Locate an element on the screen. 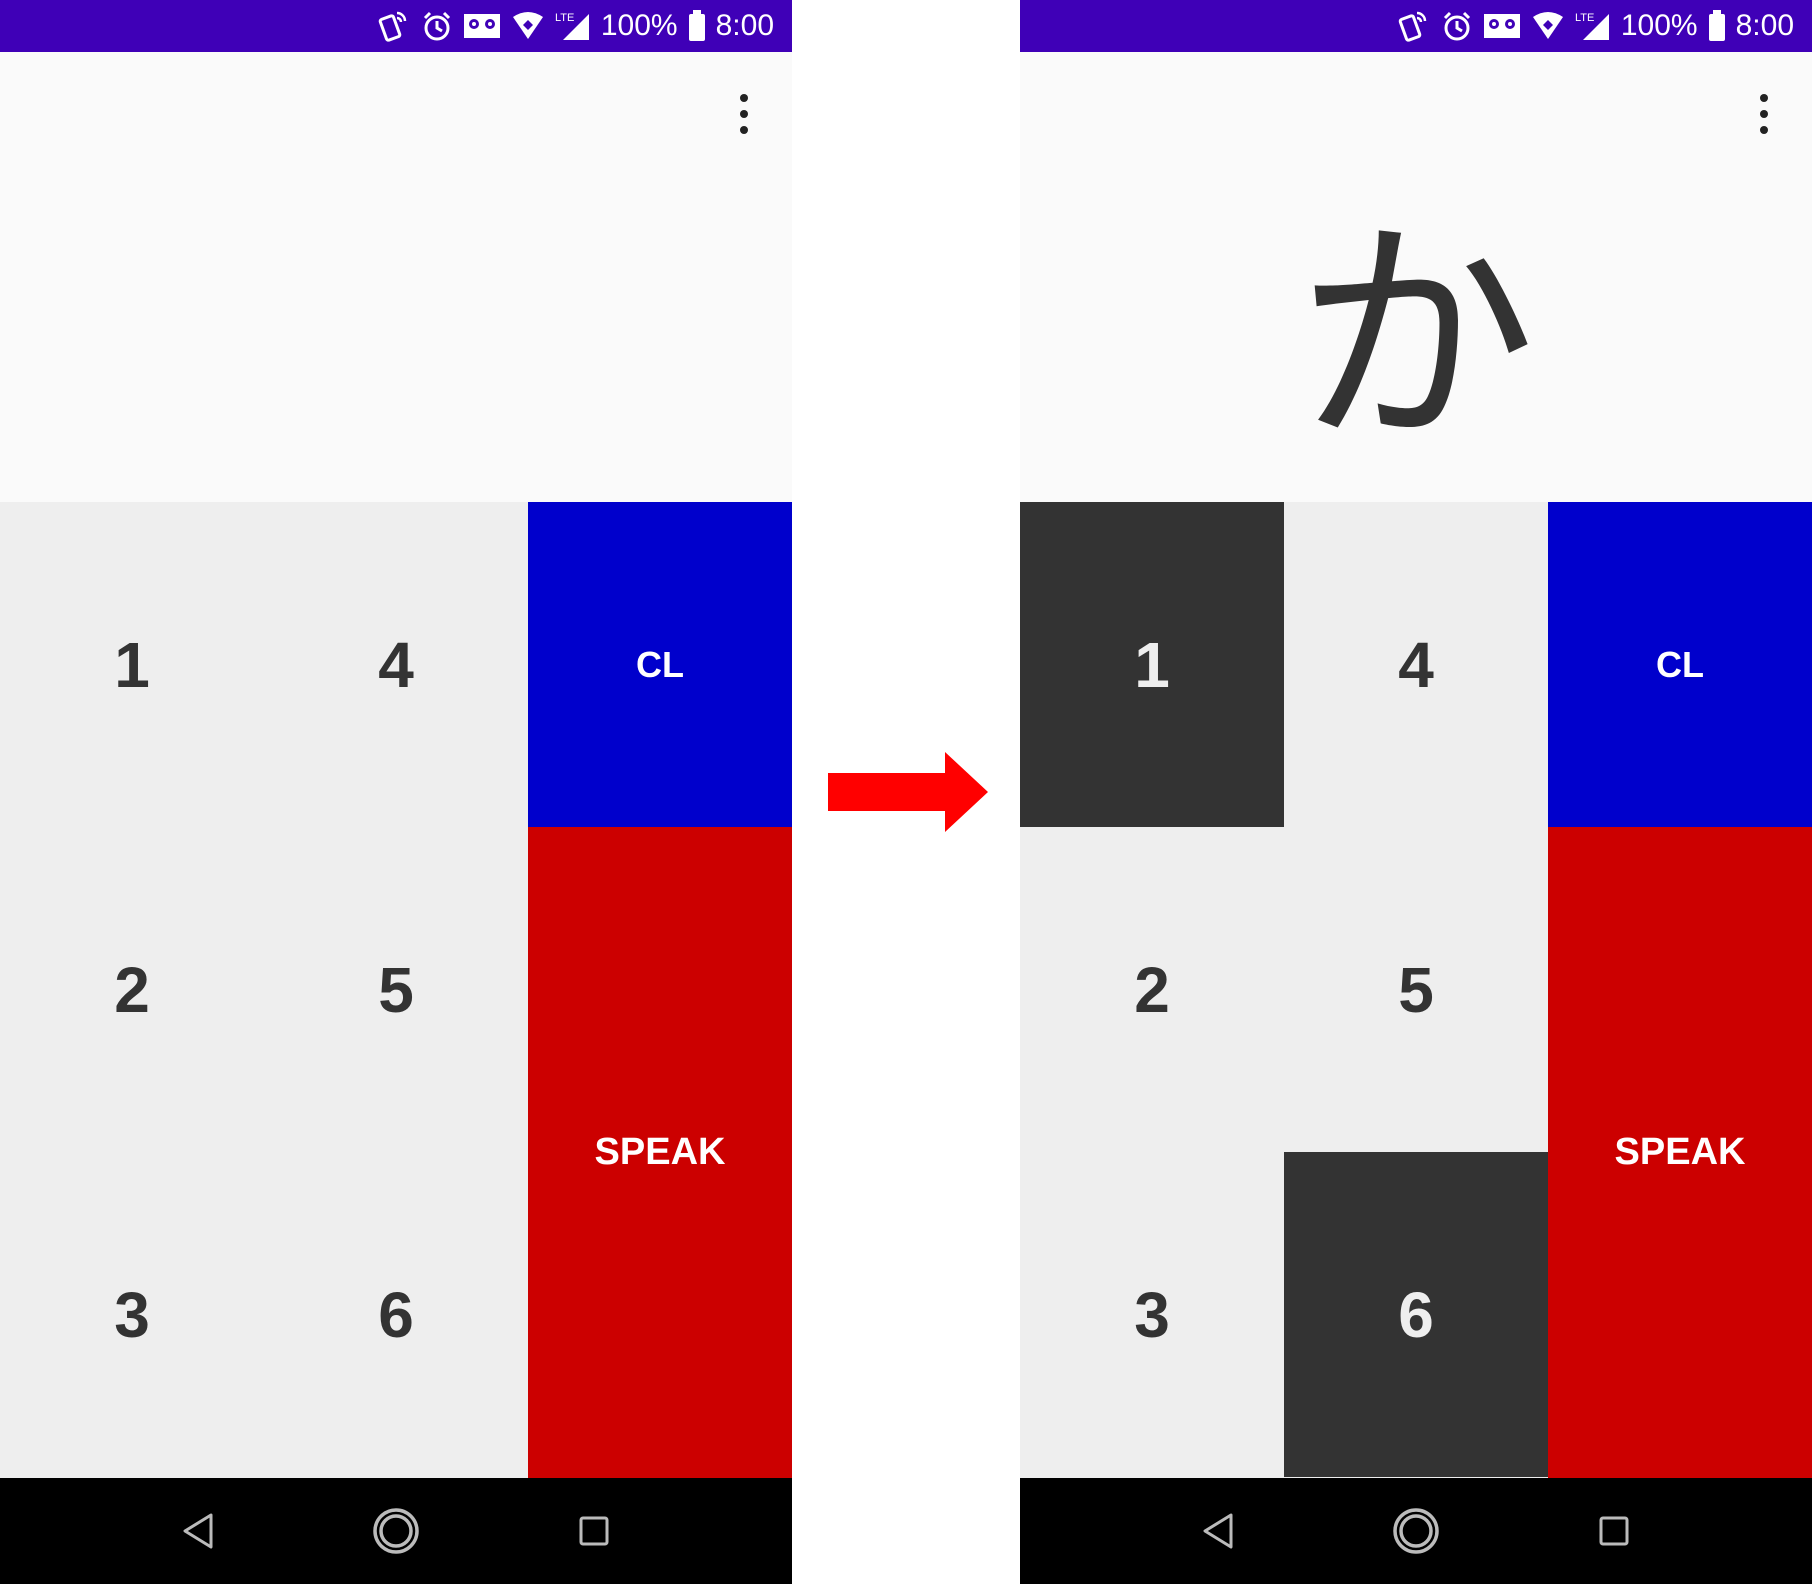  display-area: か is located at coordinates (1416, 277).